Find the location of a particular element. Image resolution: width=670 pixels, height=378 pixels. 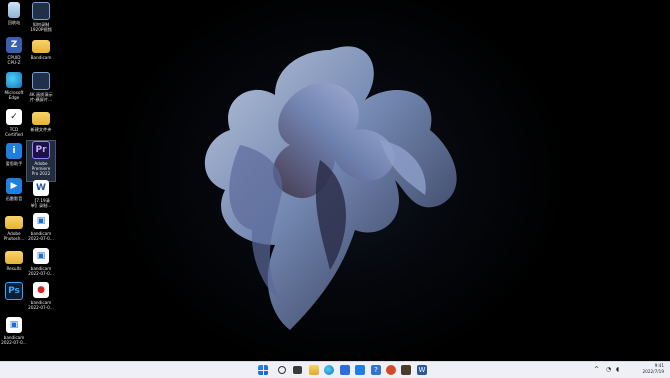

word-icon: W is located at coordinates (422, 370).